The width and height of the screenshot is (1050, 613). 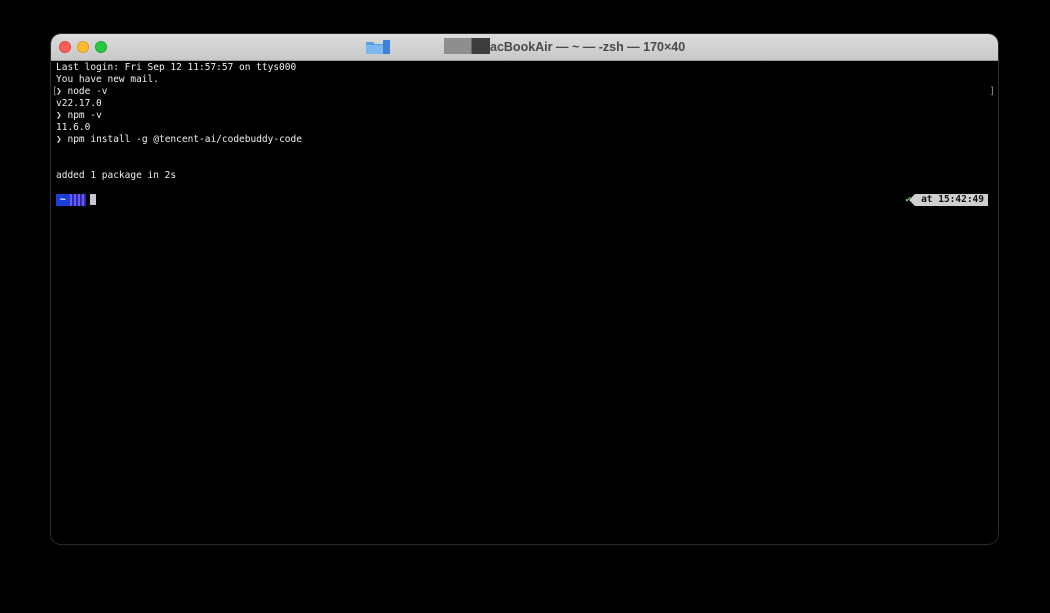 I want to click on output-line: v22.17.0, so click(x=79, y=103).